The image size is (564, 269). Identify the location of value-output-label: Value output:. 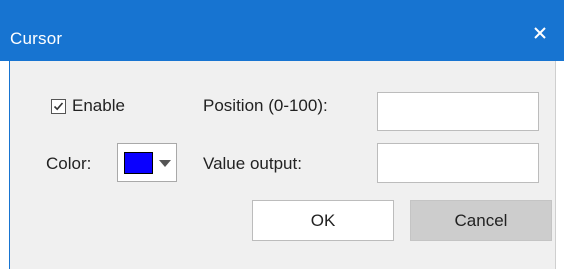
(252, 163).